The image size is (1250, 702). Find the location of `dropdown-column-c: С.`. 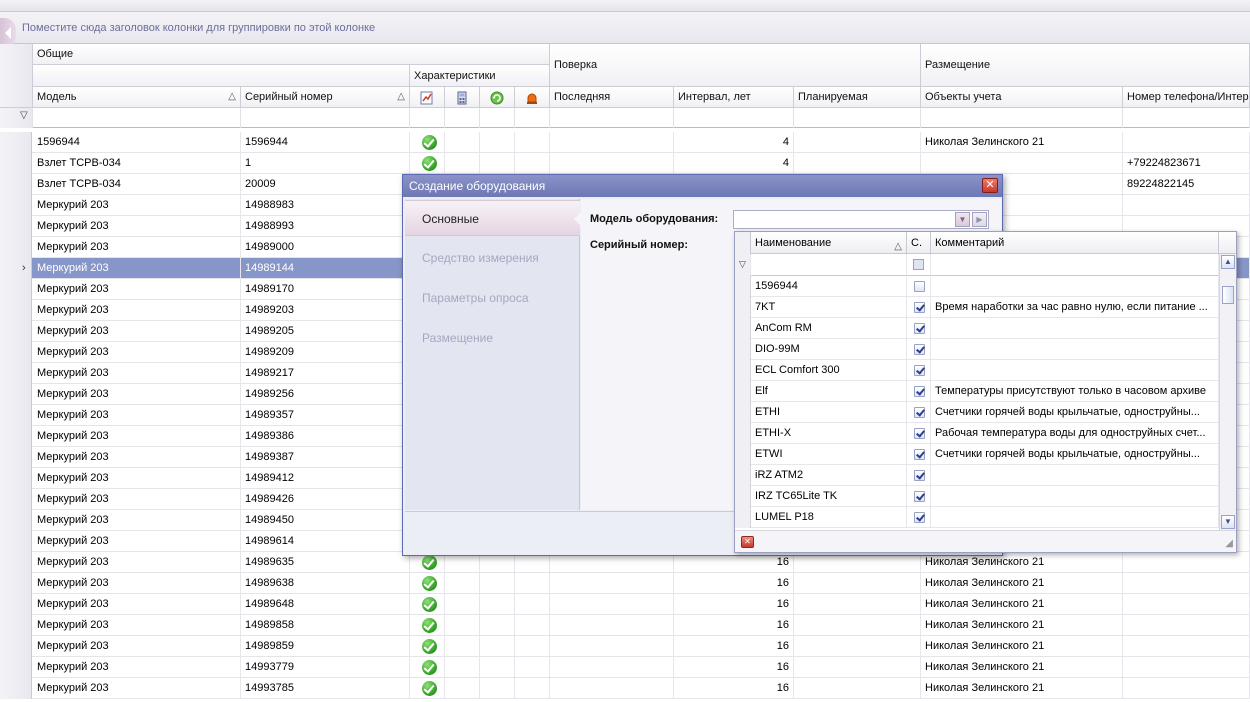

dropdown-column-c: С. is located at coordinates (919, 243).